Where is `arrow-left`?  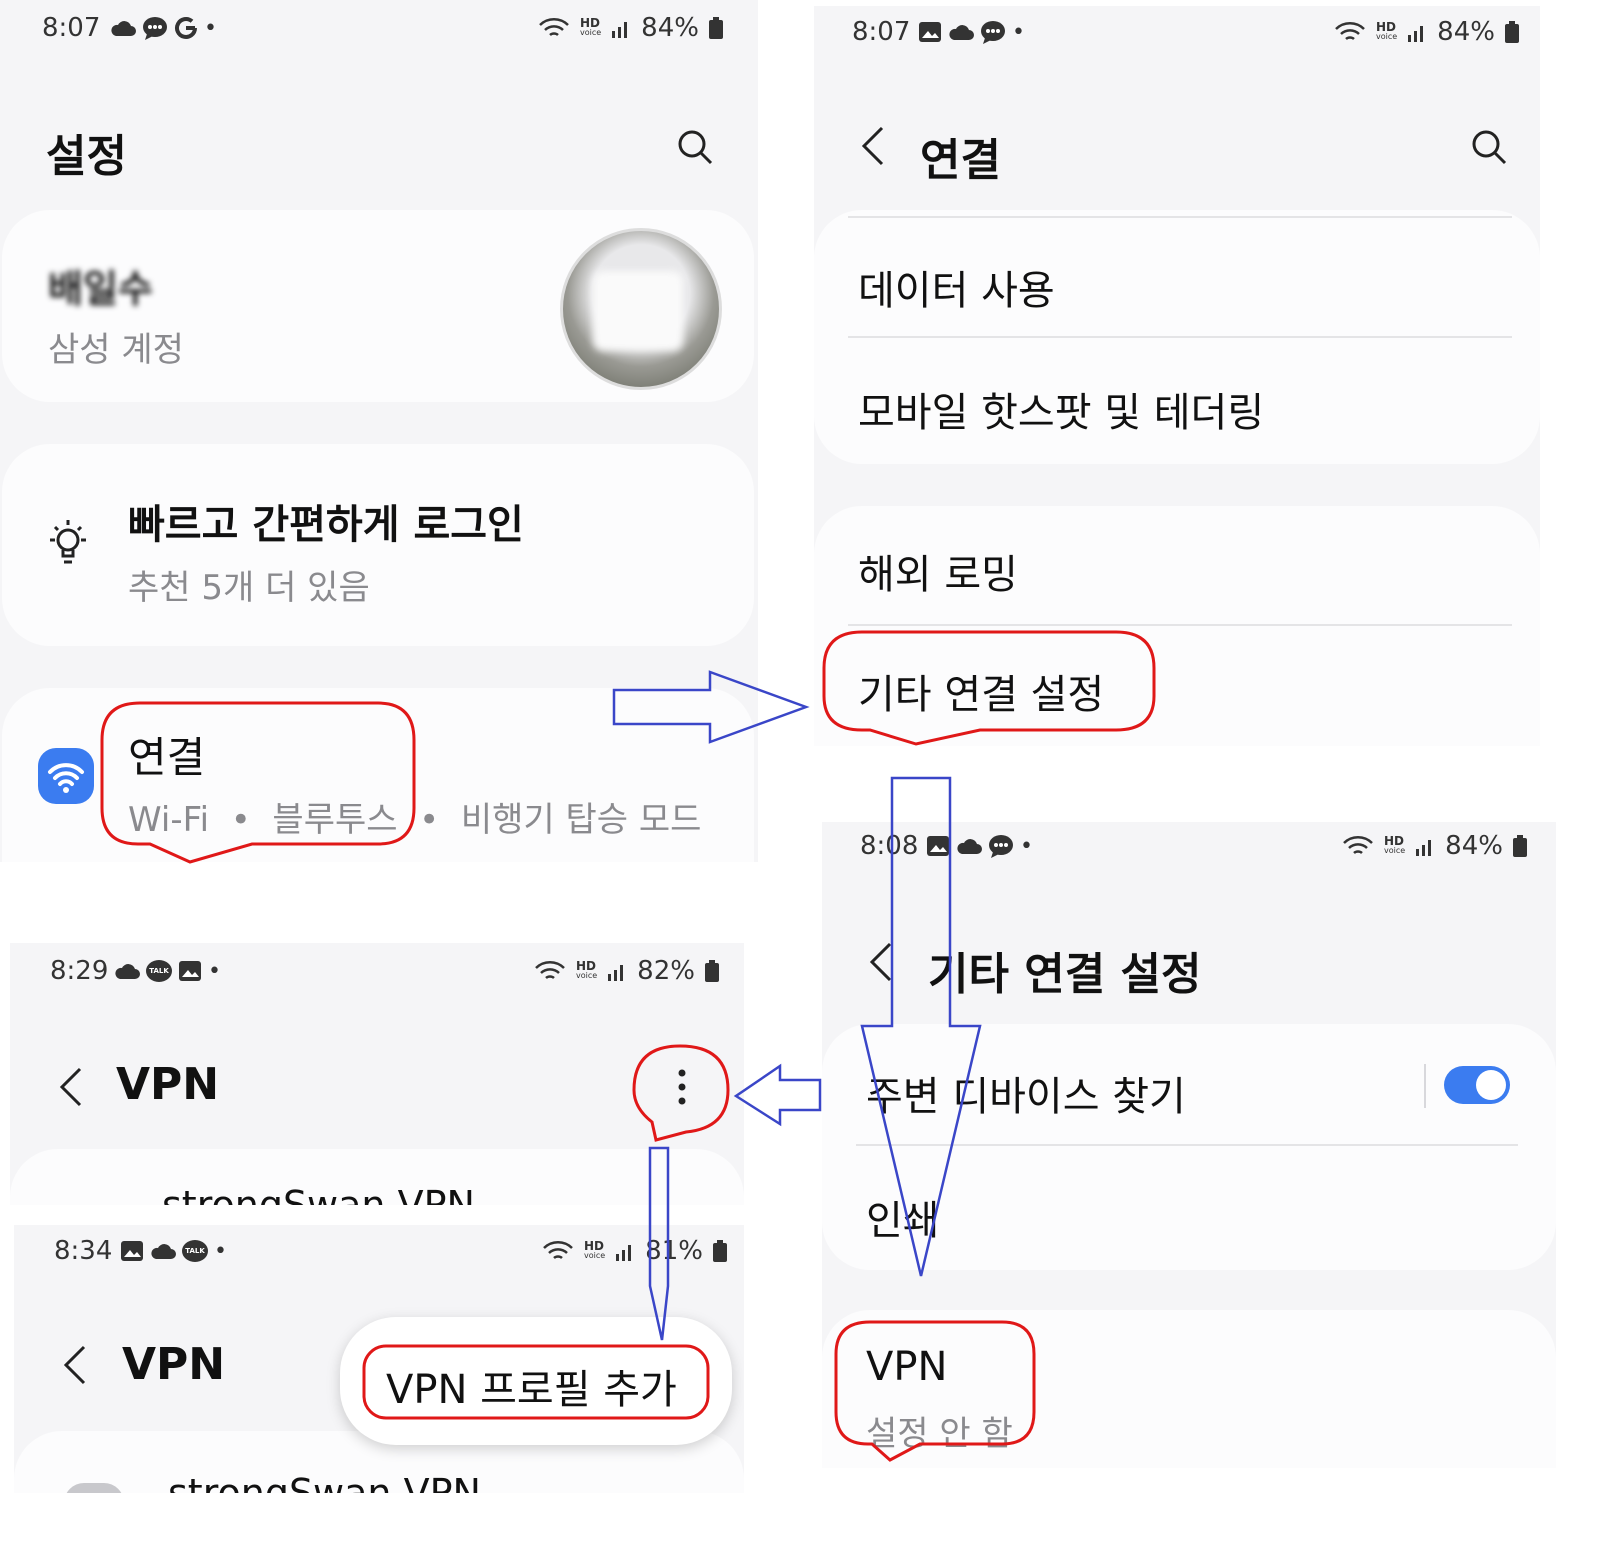 arrow-left is located at coordinates (777, 1095).